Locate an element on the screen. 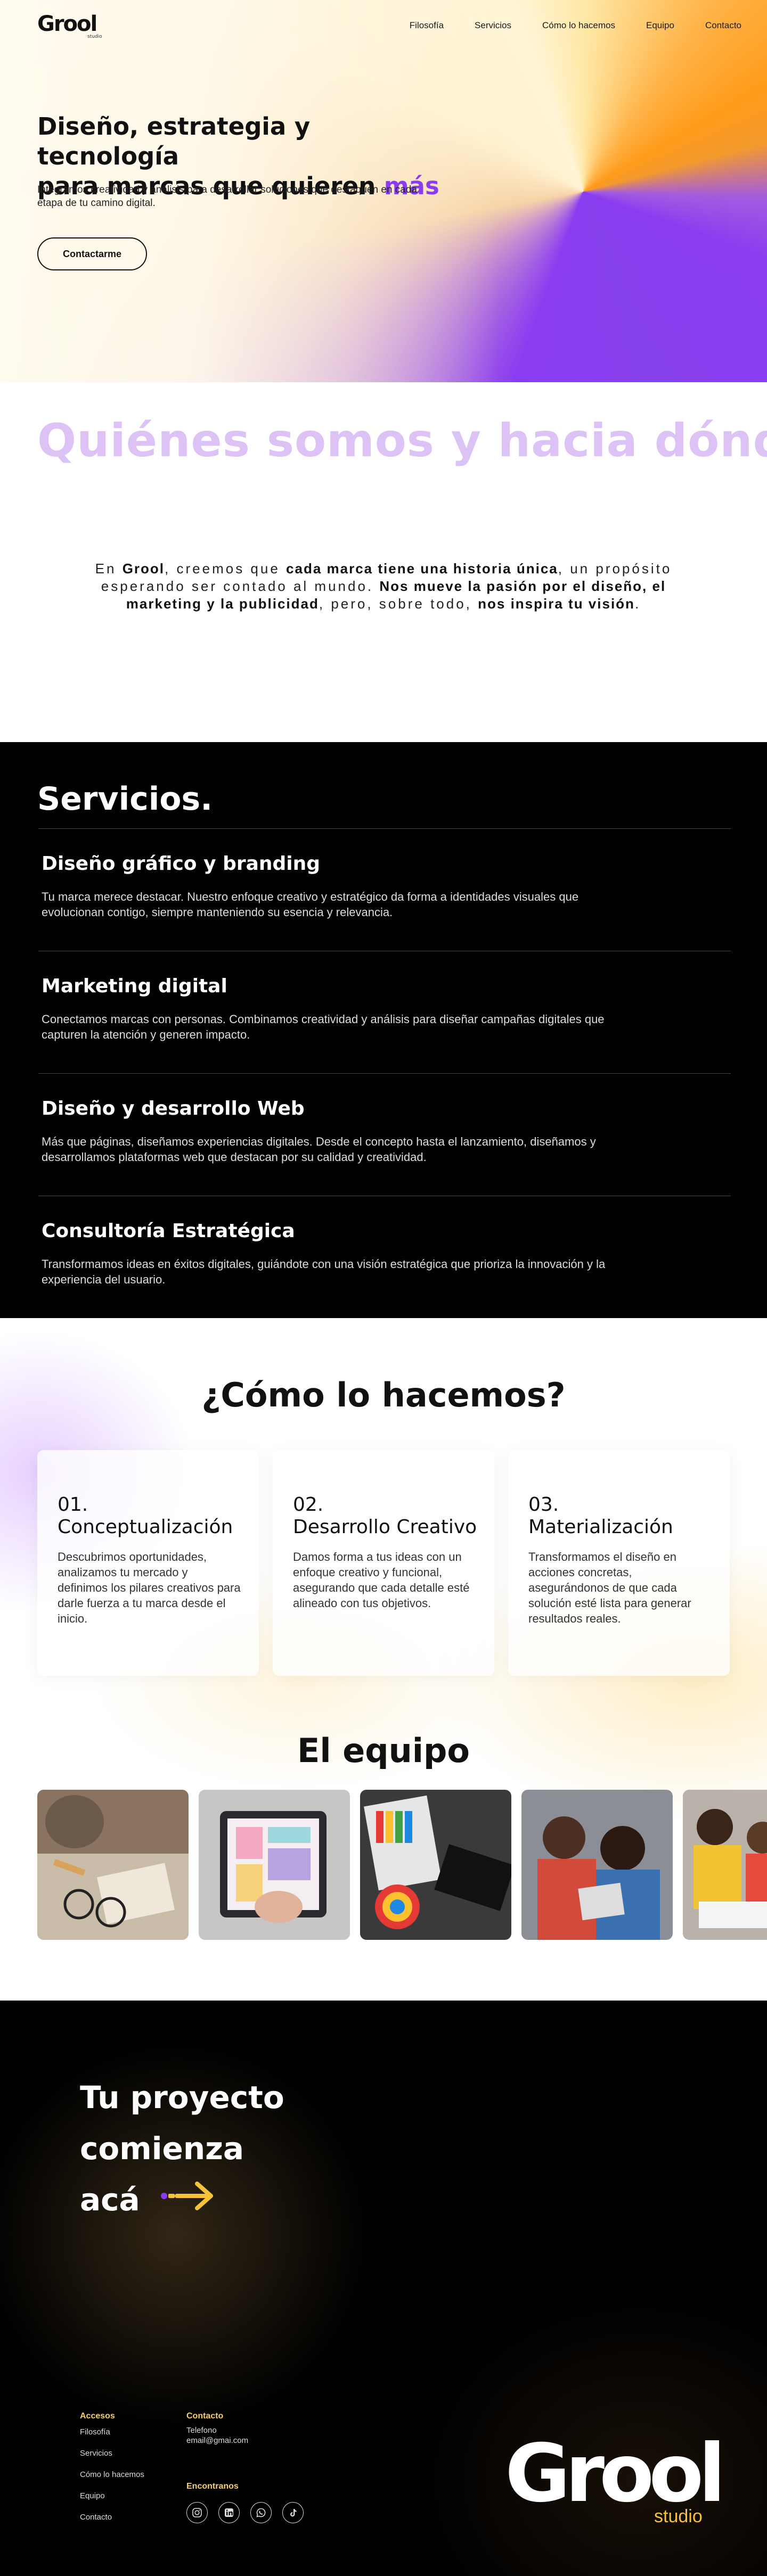  nav-link-contacto: Contacto is located at coordinates (723, 25).